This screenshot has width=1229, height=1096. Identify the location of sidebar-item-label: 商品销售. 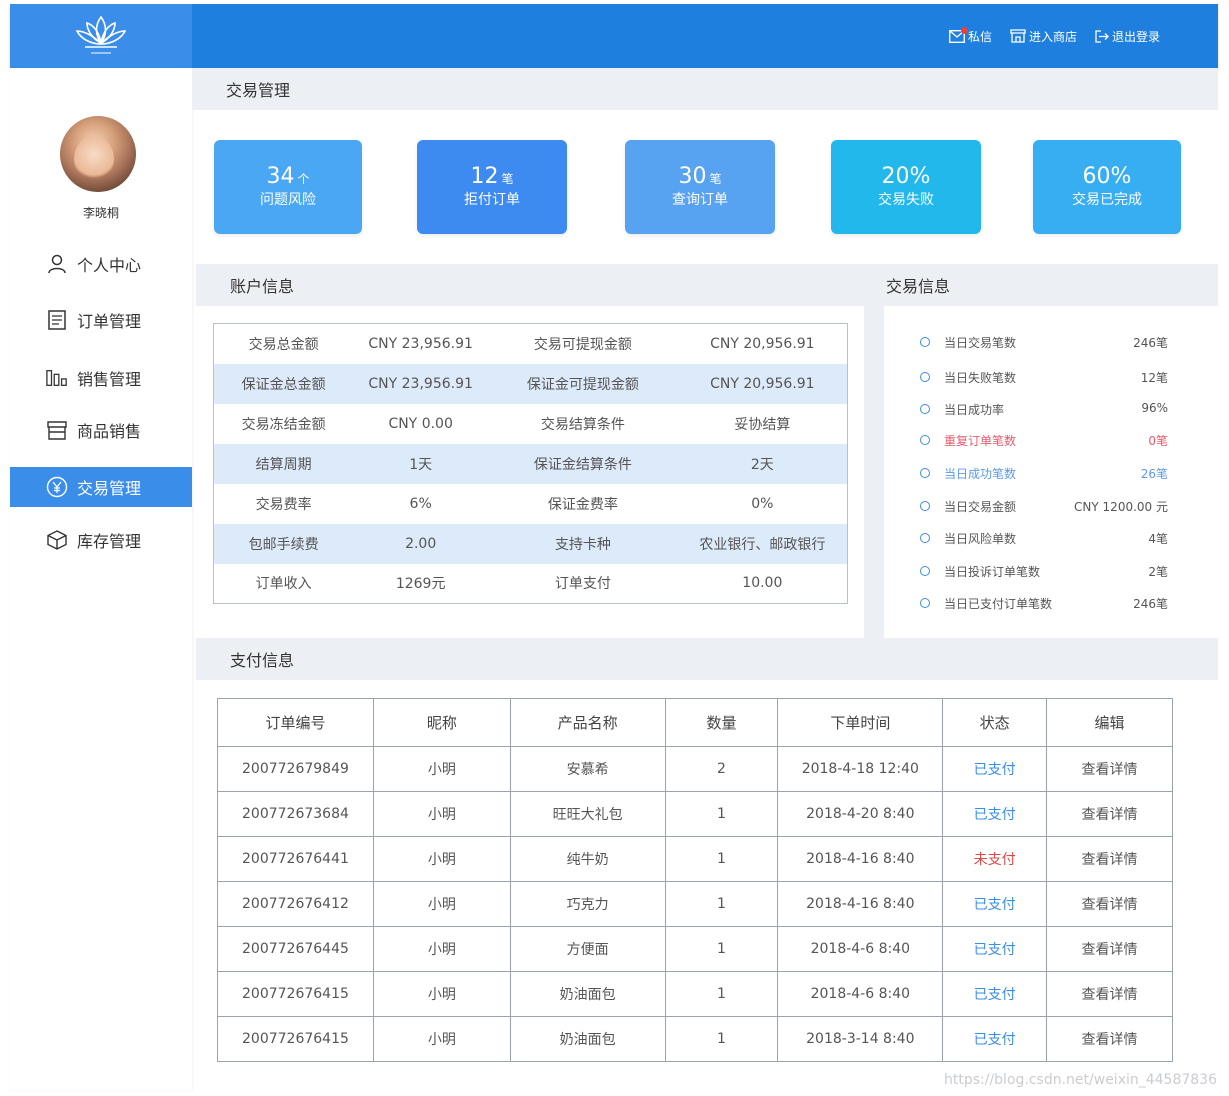
(109, 431).